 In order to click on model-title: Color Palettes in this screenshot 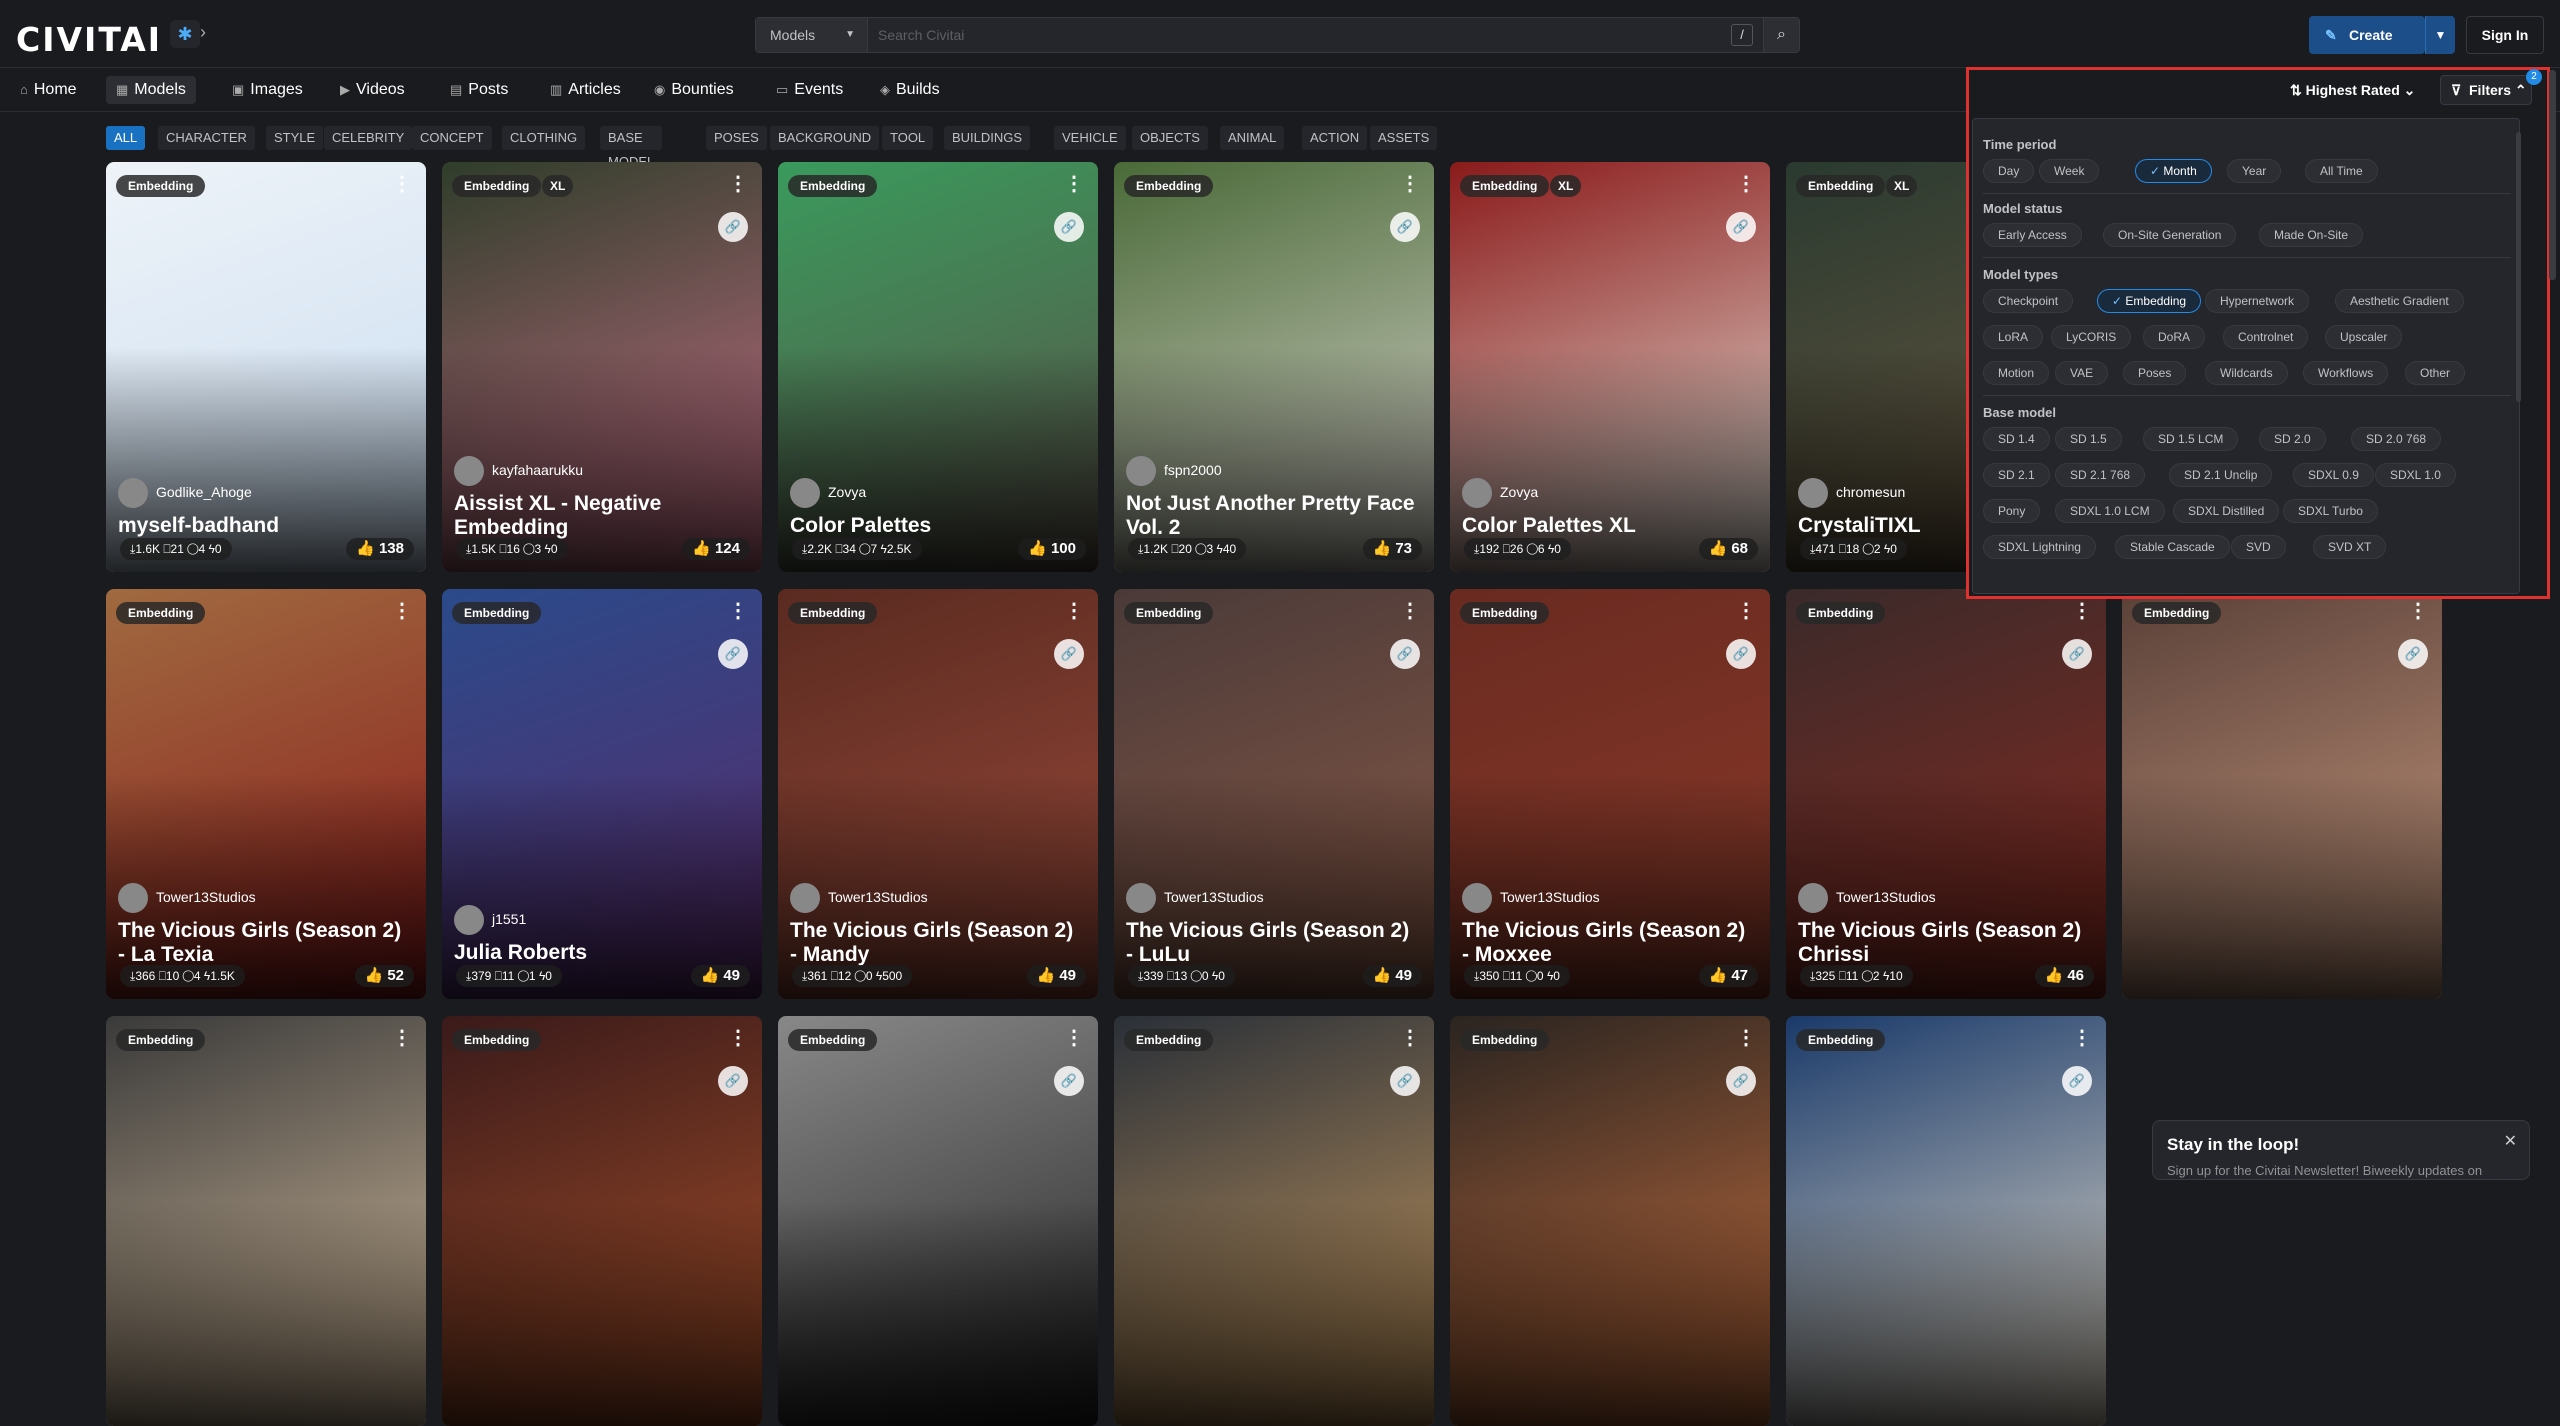, I will do `click(935, 526)`.